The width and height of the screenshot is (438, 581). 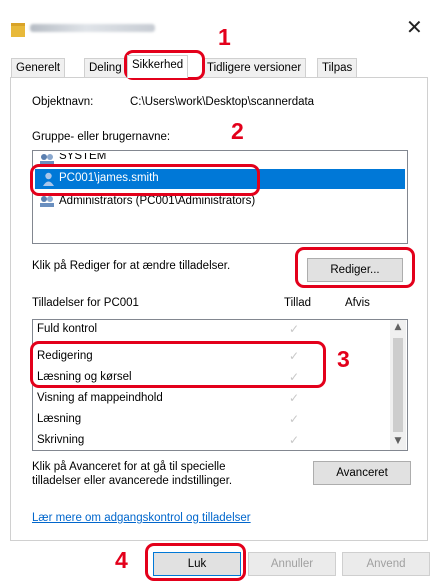 What do you see at coordinates (398, 441) in the screenshot?
I see `scroll-down-icon: ▼` at bounding box center [398, 441].